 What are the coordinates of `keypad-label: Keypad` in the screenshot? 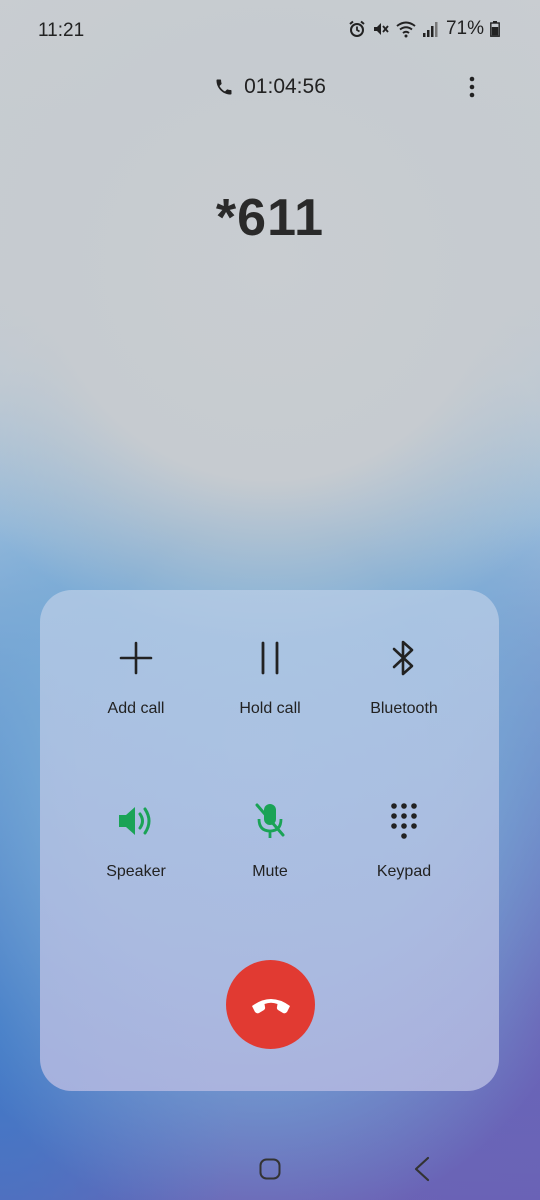 It's located at (404, 871).